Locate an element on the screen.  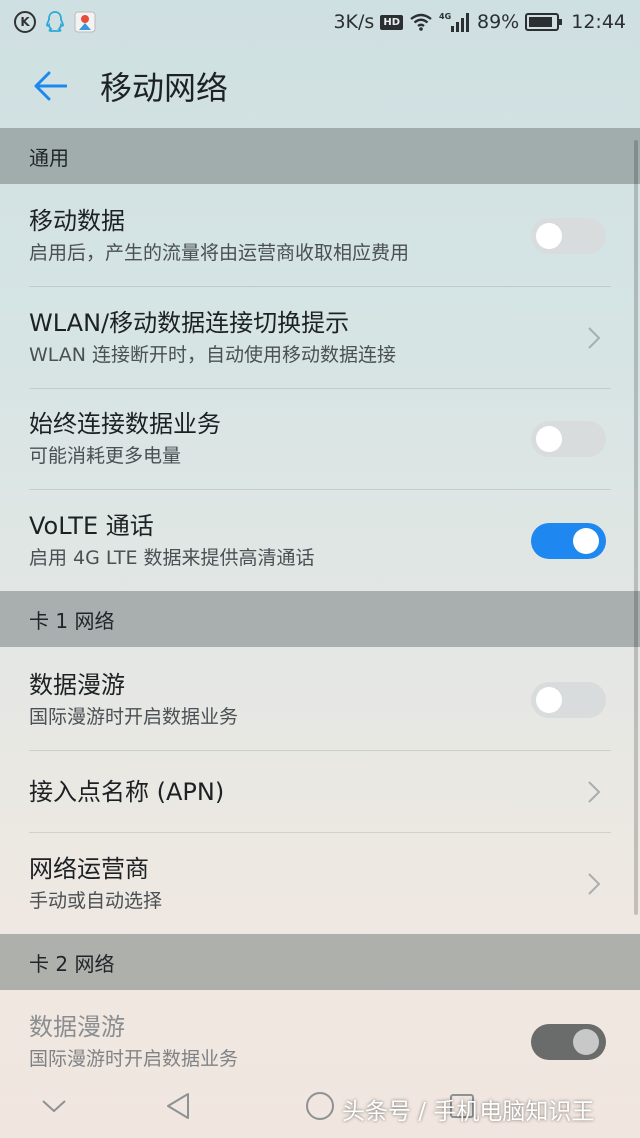
card2-roaming-toggle is located at coordinates (568, 1042).